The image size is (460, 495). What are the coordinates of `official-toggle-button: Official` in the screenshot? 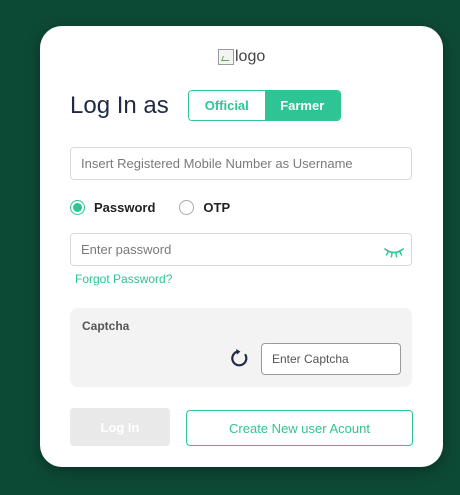 It's located at (227, 105).